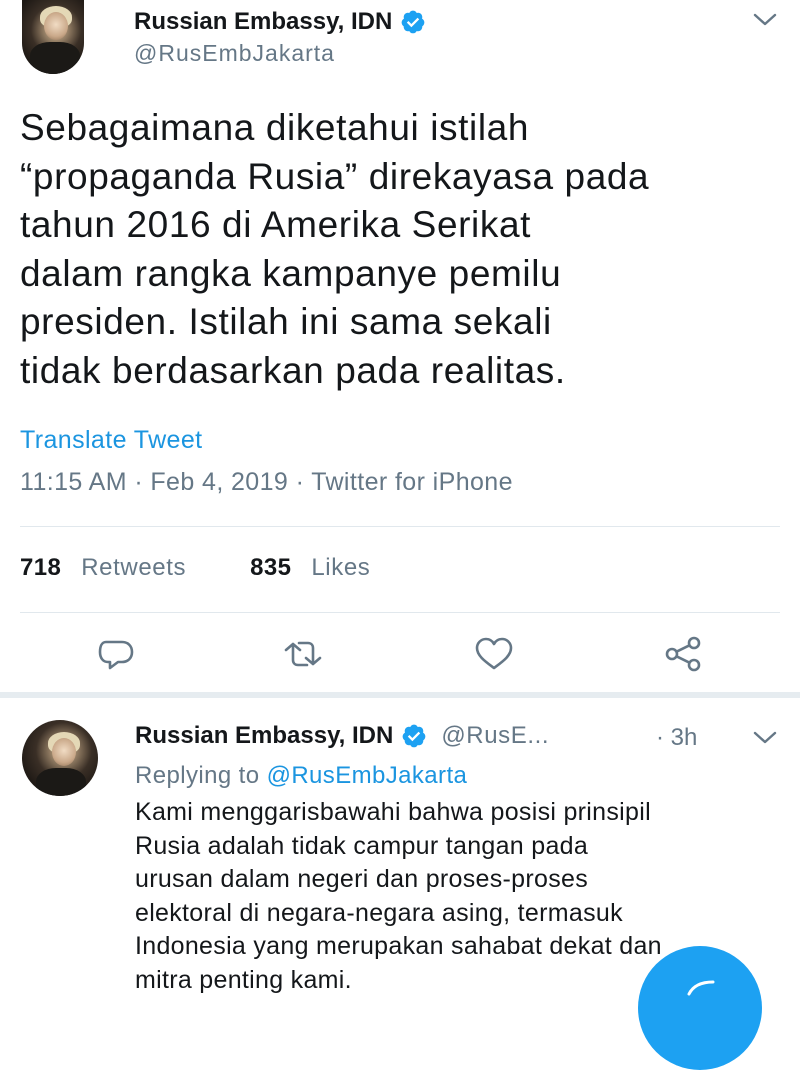 This screenshot has width=800, height=1070. What do you see at coordinates (286, 321) in the screenshot?
I see `tweet-text-line: presiden. Istilah ini sama sekali` at bounding box center [286, 321].